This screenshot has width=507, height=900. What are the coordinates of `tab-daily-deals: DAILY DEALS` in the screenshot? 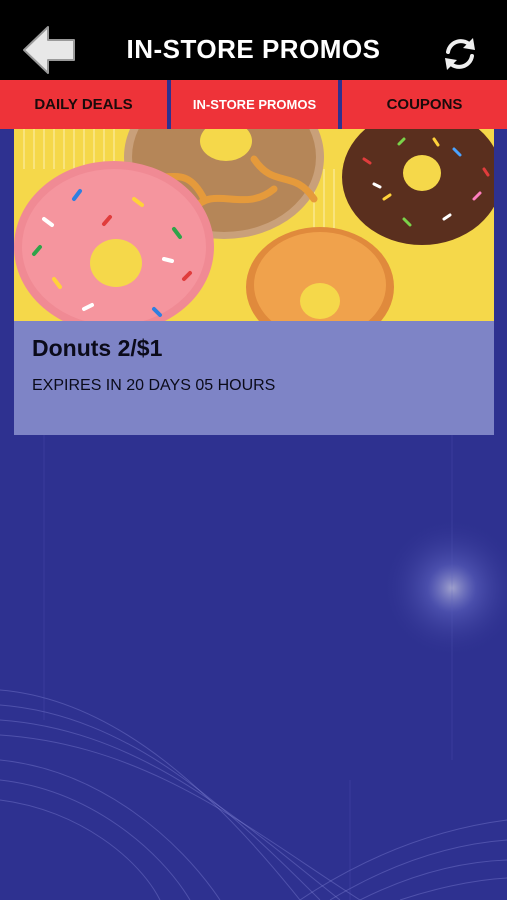 It's located at (83, 104).